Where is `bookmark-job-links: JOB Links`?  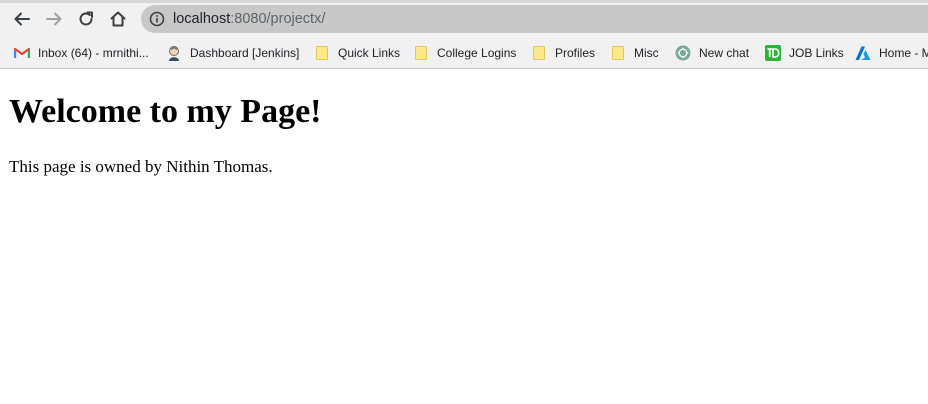 bookmark-job-links: JOB Links is located at coordinates (804, 52).